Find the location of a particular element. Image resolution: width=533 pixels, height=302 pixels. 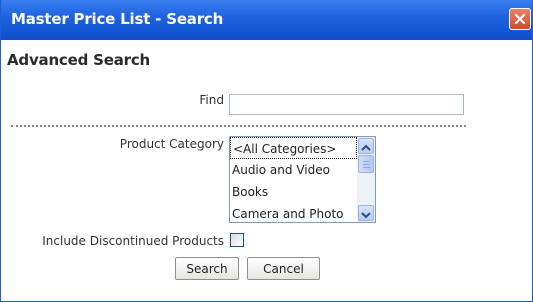

advanced-search-heading: Advanced Search is located at coordinates (79, 60).